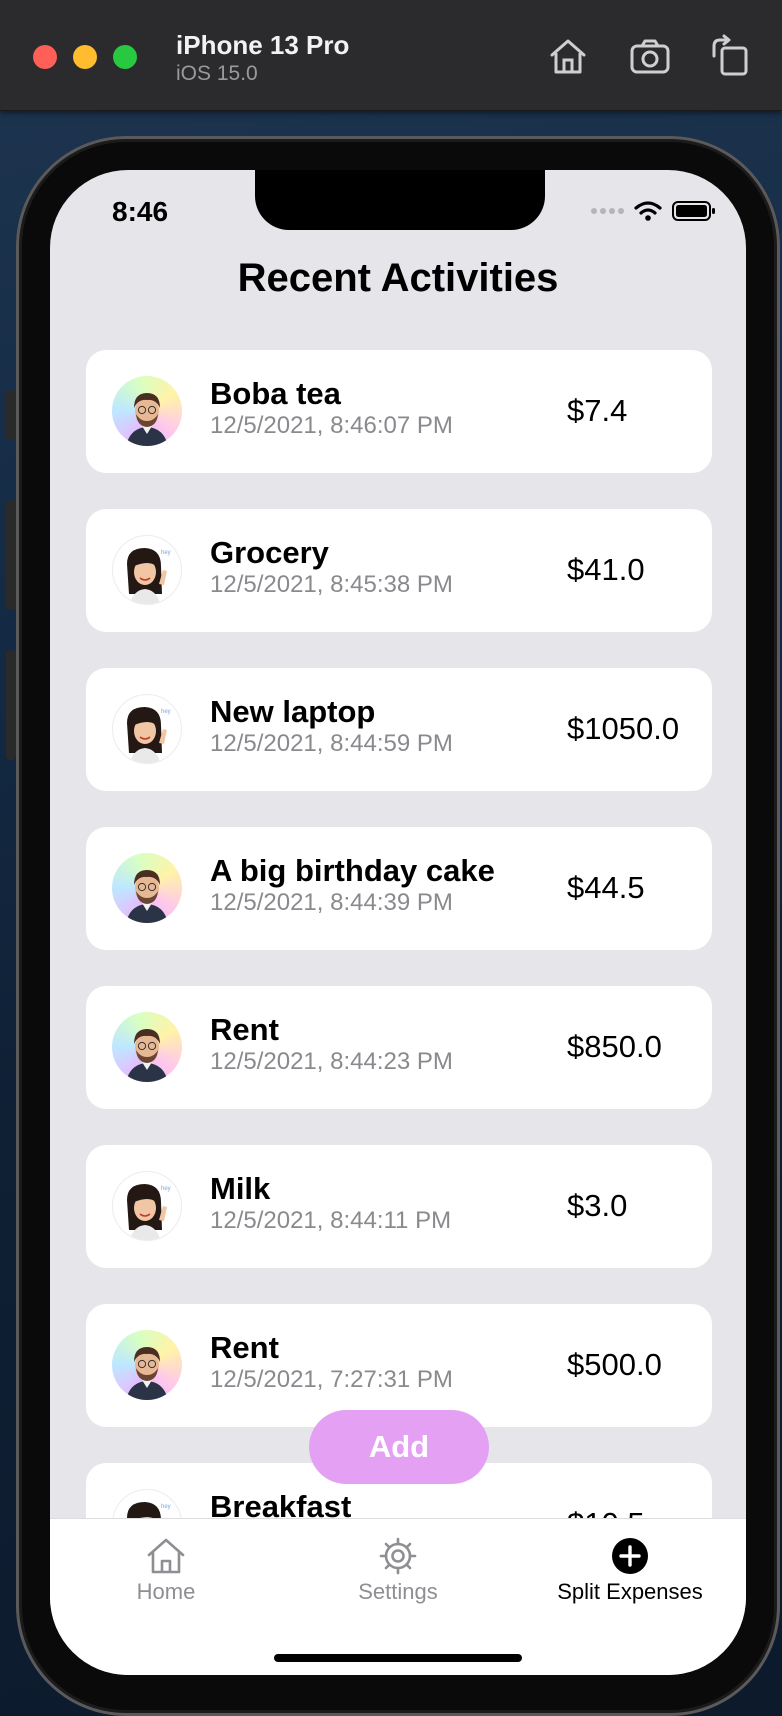 The width and height of the screenshot is (782, 1716). What do you see at coordinates (597, 410) in the screenshot?
I see `activity-amount: $7.4` at bounding box center [597, 410].